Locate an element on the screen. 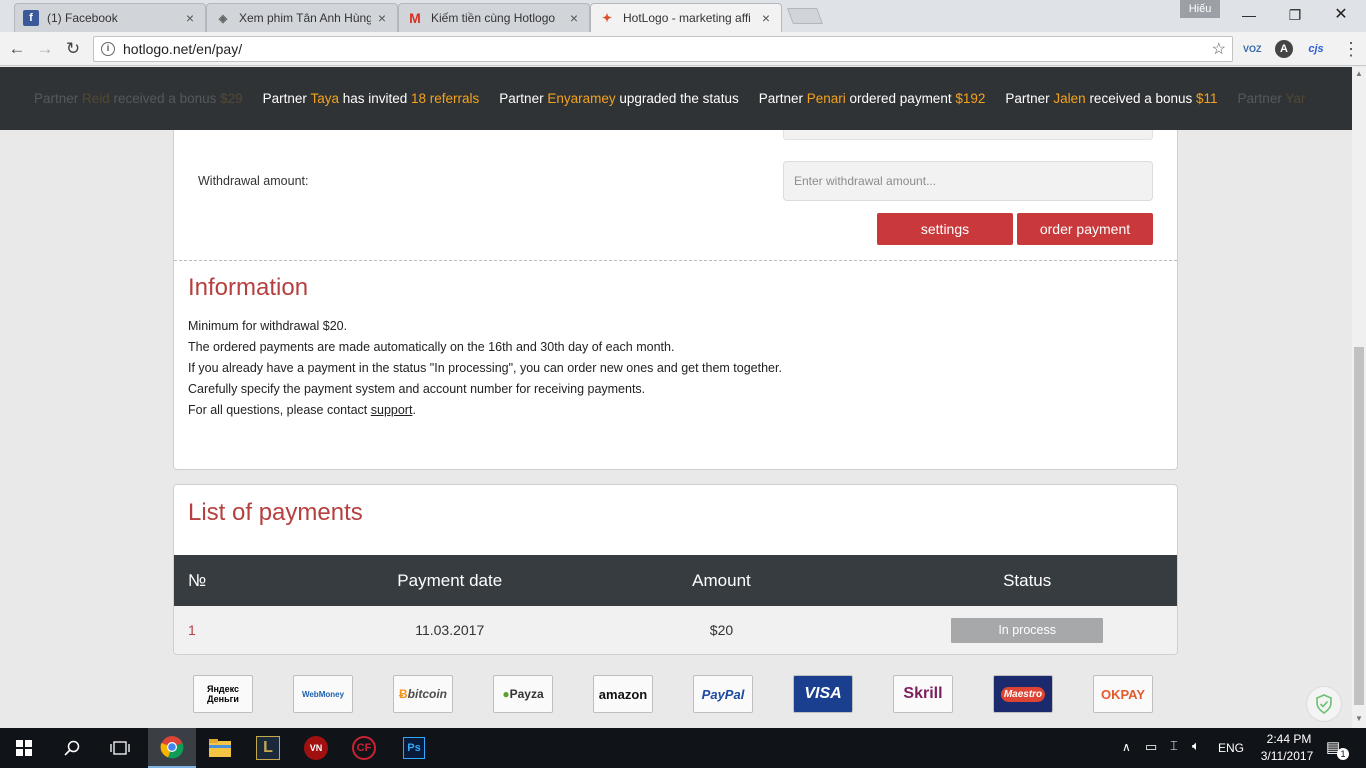  address-bar: i hotlogo.net/en/pay/ ☆ is located at coordinates (663, 49).